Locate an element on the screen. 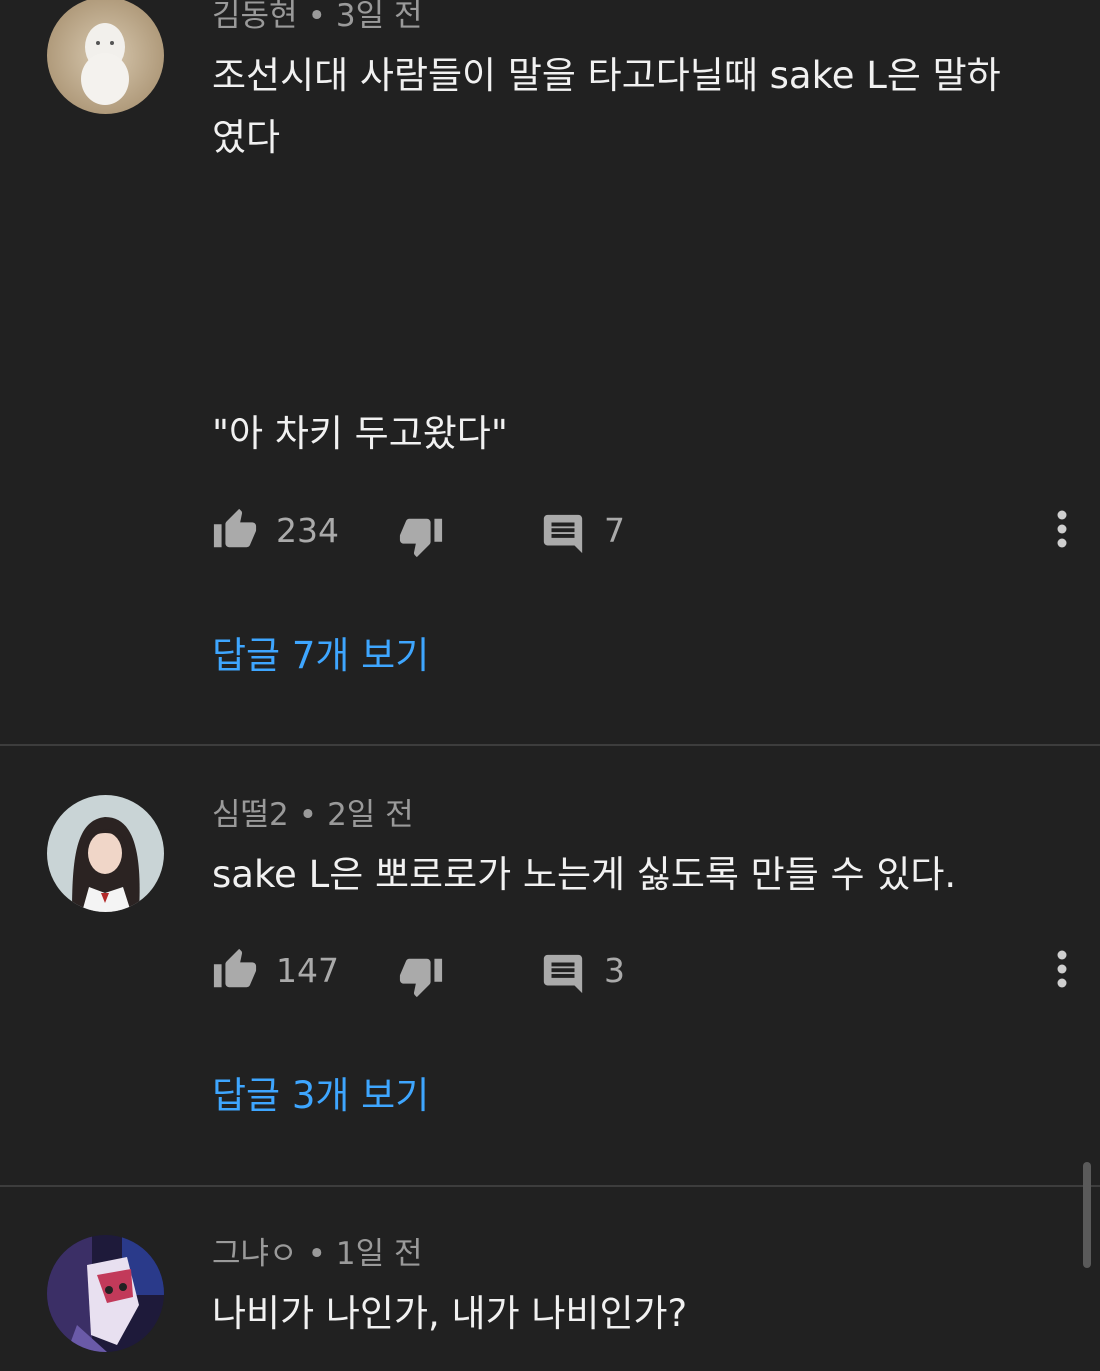 The width and height of the screenshot is (1100, 1371). comment-actions: 147 3 is located at coordinates (642, 973).